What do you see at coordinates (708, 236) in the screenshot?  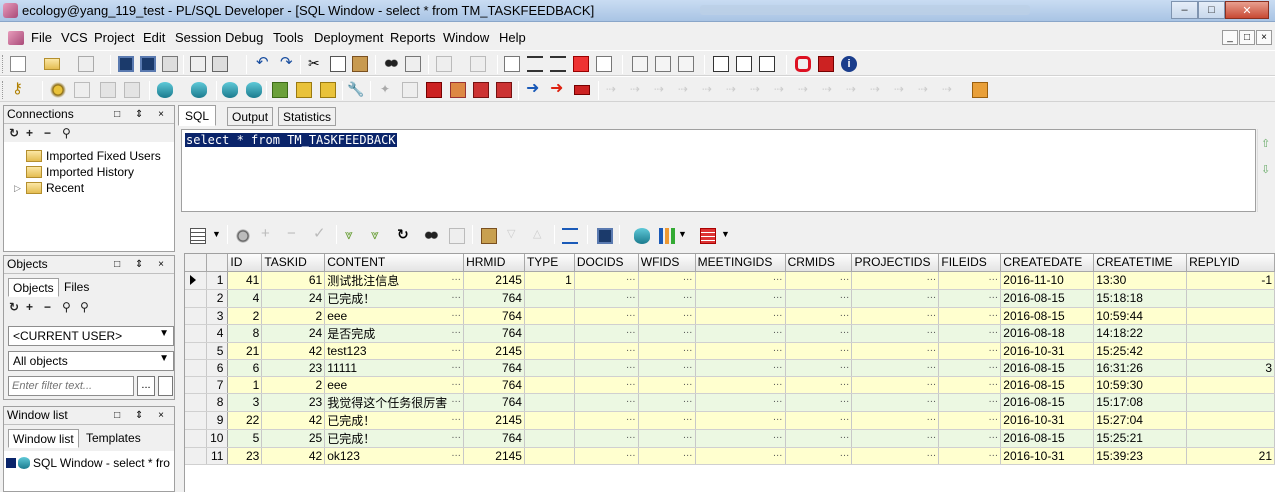 I see `export-table-icon` at bounding box center [708, 236].